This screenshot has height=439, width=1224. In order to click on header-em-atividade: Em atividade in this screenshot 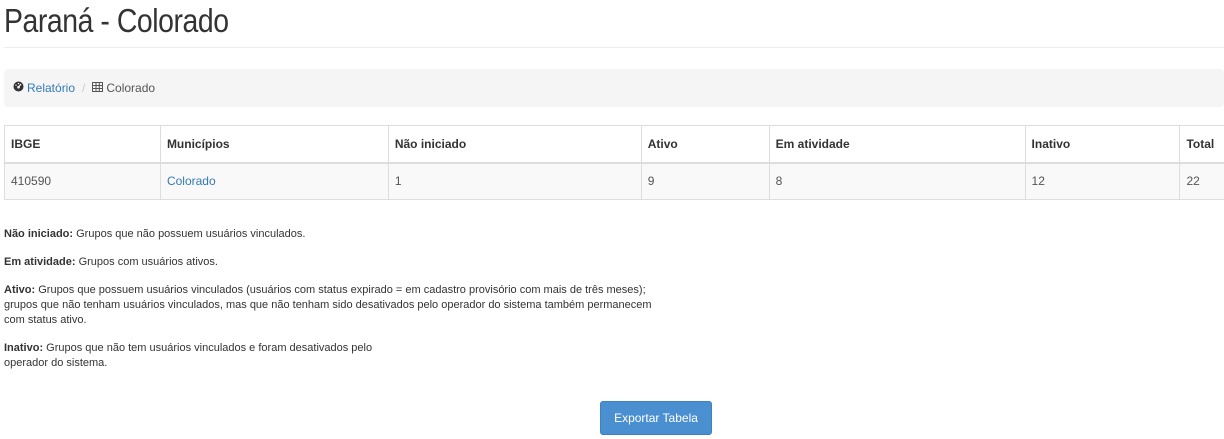, I will do `click(897, 144)`.